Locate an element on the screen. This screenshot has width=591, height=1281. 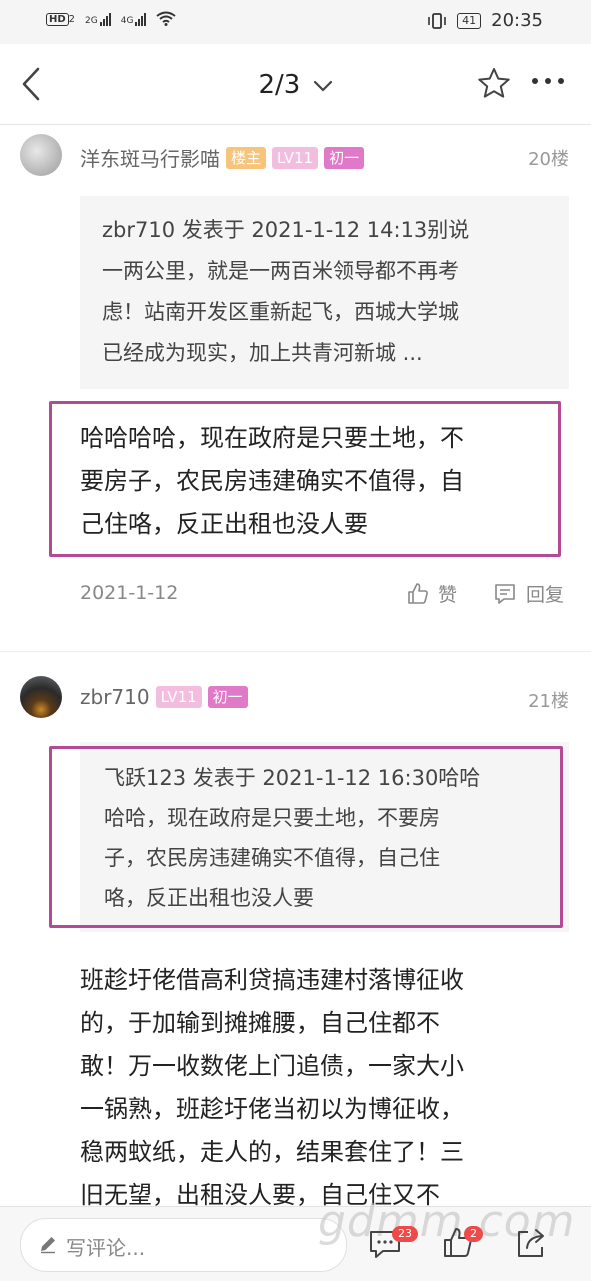
hd-indicator: HD is located at coordinates (57, 19).